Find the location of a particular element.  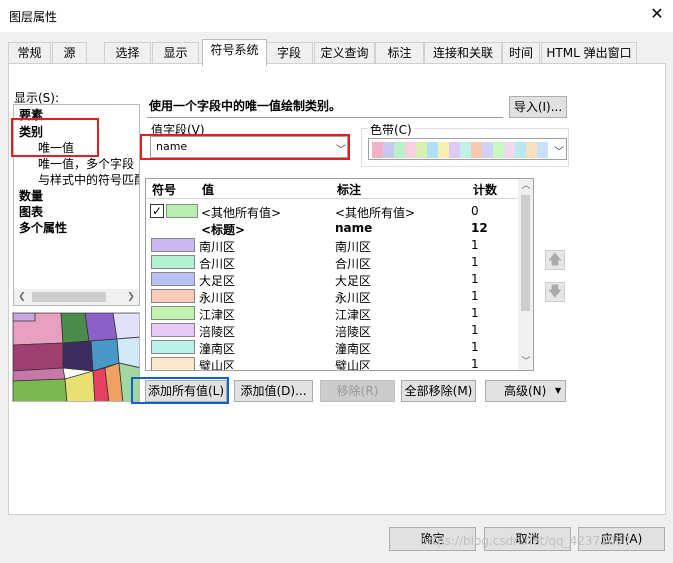

advanced-button: 高级(N) ▼ is located at coordinates (525, 391).